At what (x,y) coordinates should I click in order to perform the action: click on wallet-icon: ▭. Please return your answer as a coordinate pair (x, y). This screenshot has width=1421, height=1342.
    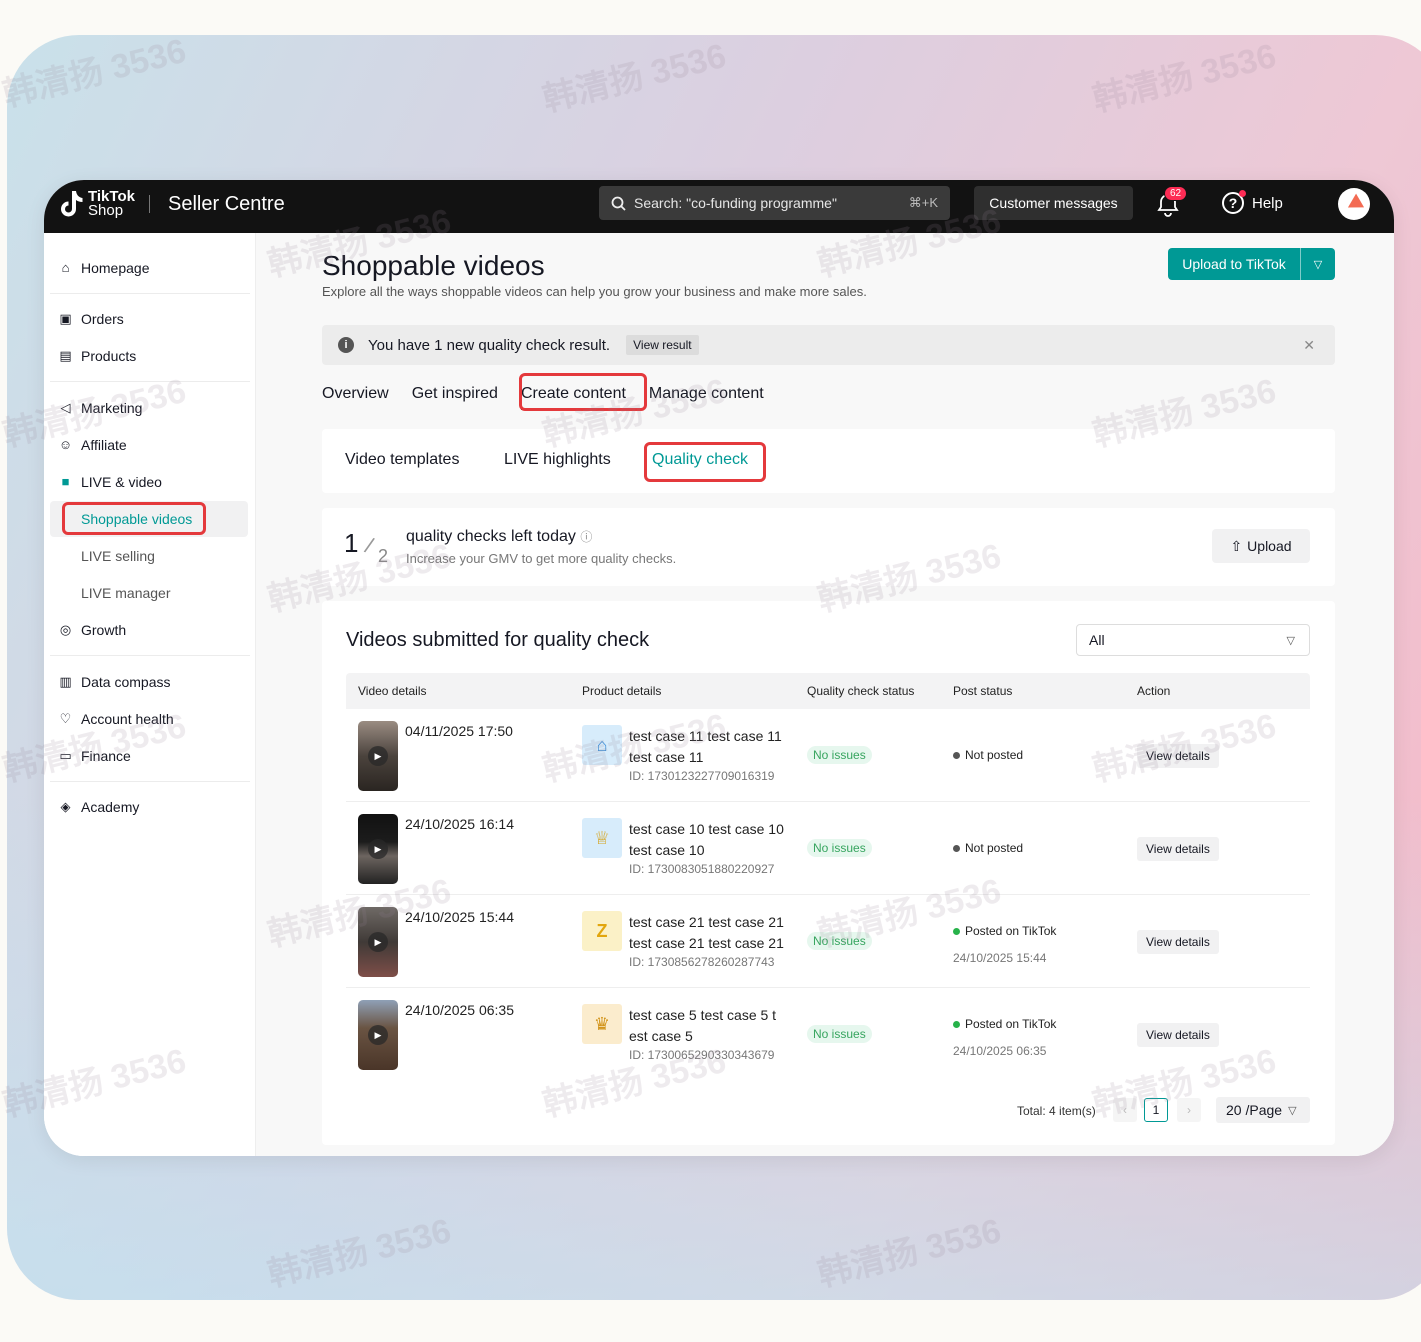
    Looking at the image, I should click on (65, 755).